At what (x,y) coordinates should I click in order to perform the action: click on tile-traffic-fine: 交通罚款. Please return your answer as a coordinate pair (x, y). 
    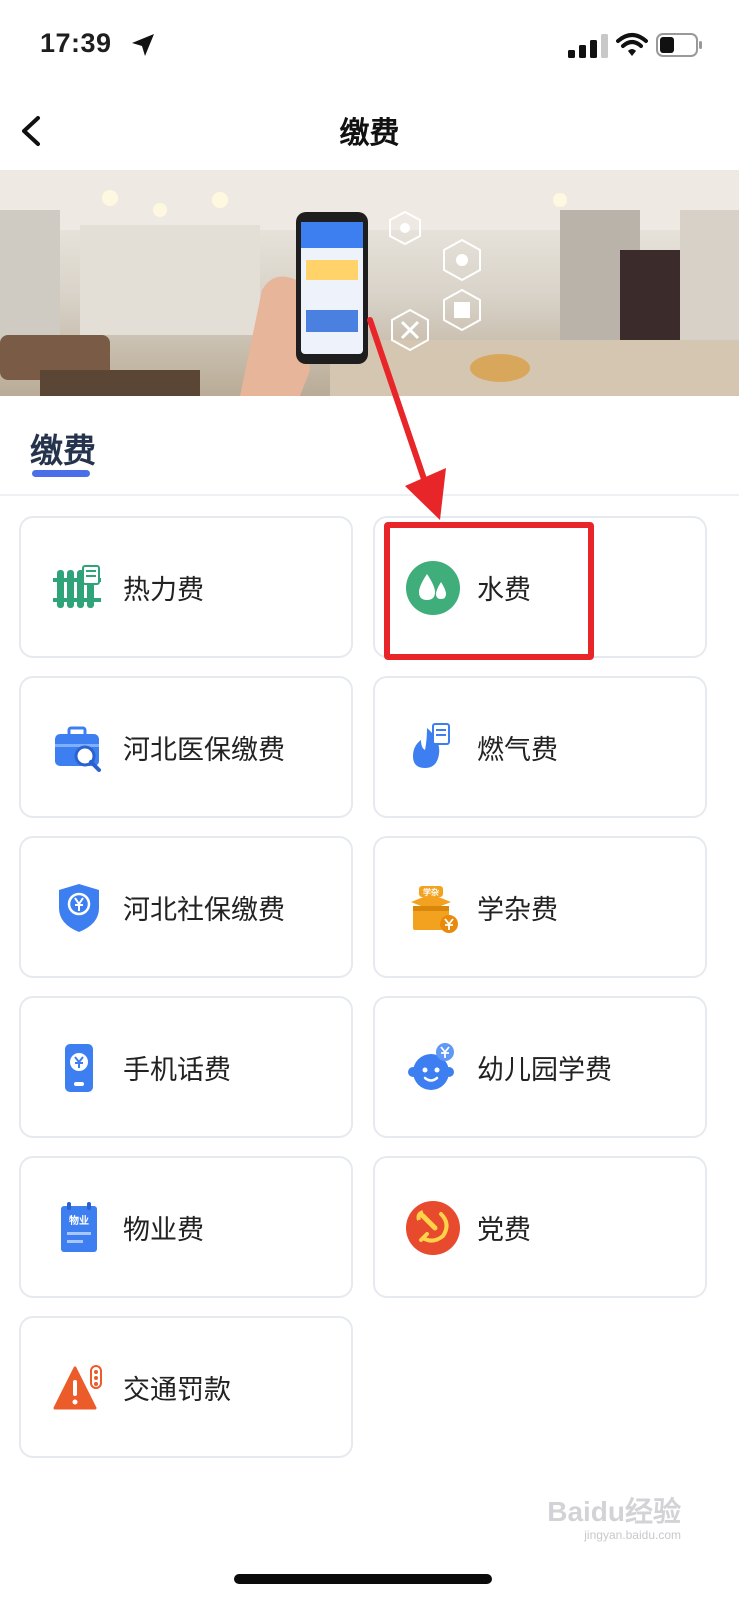
    Looking at the image, I should click on (186, 1387).